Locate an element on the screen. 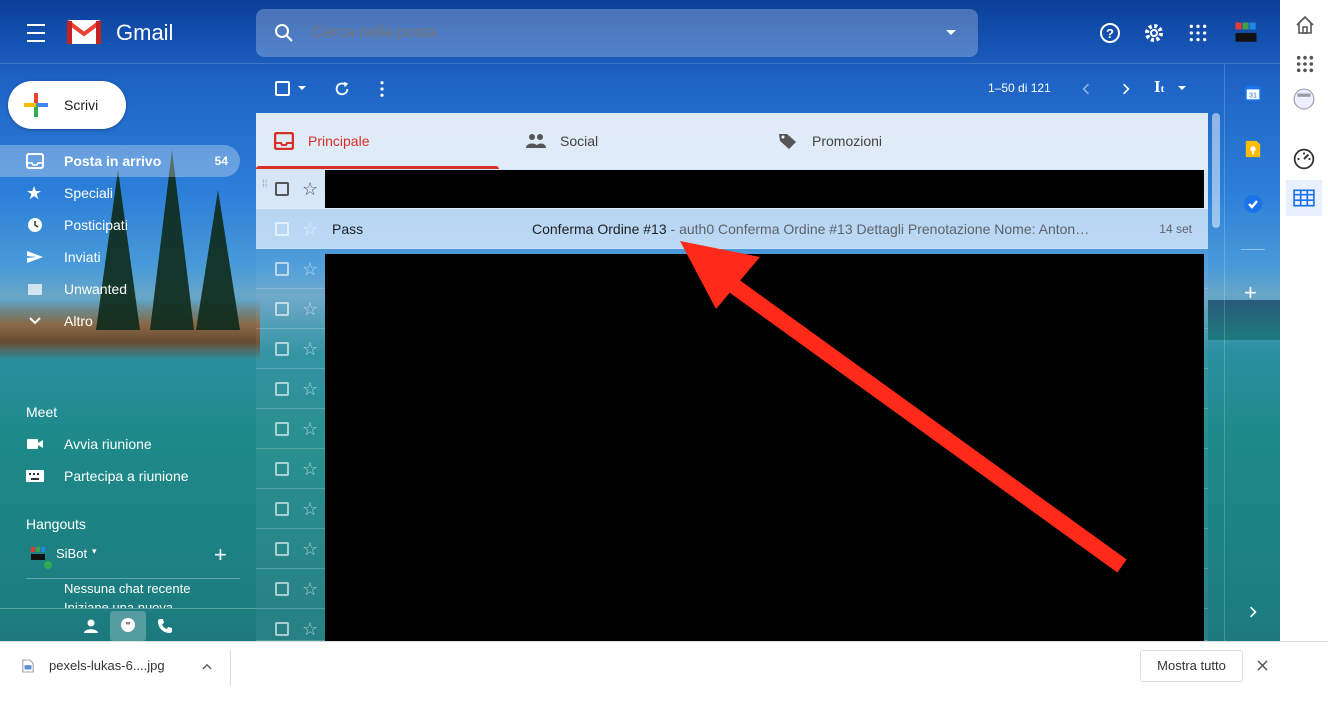 The height and width of the screenshot is (708, 1328). more-vert-icon is located at coordinates (382, 89).